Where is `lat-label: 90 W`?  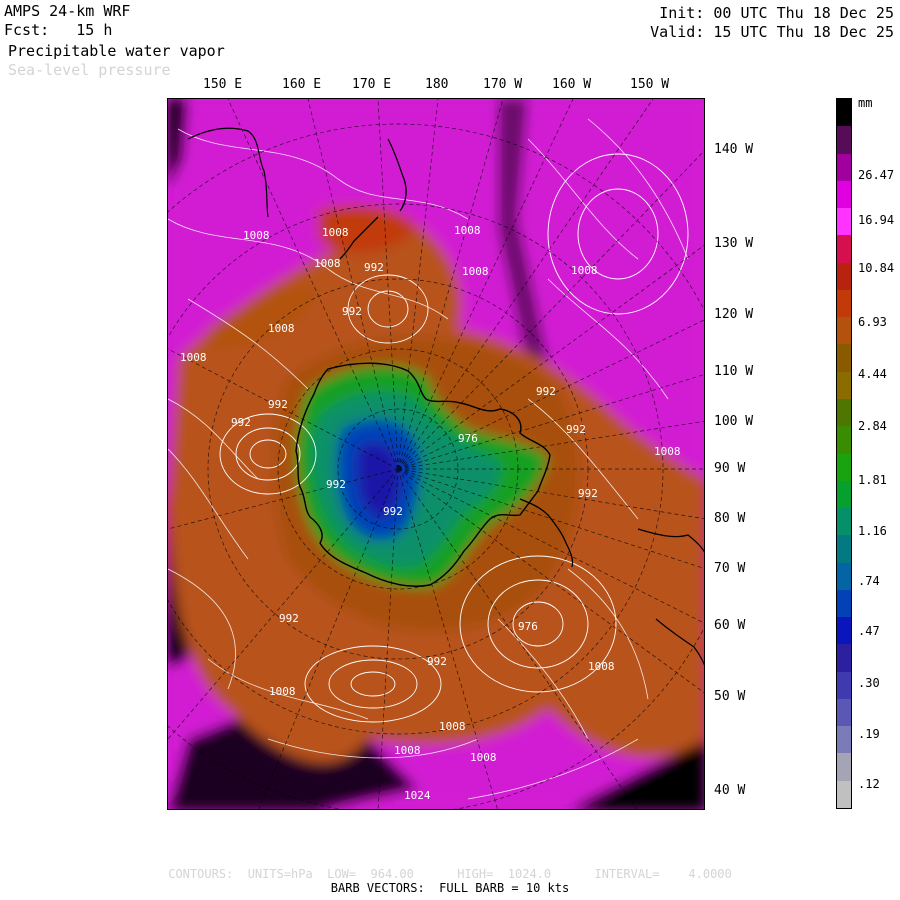
lat-label: 90 W is located at coordinates (730, 468).